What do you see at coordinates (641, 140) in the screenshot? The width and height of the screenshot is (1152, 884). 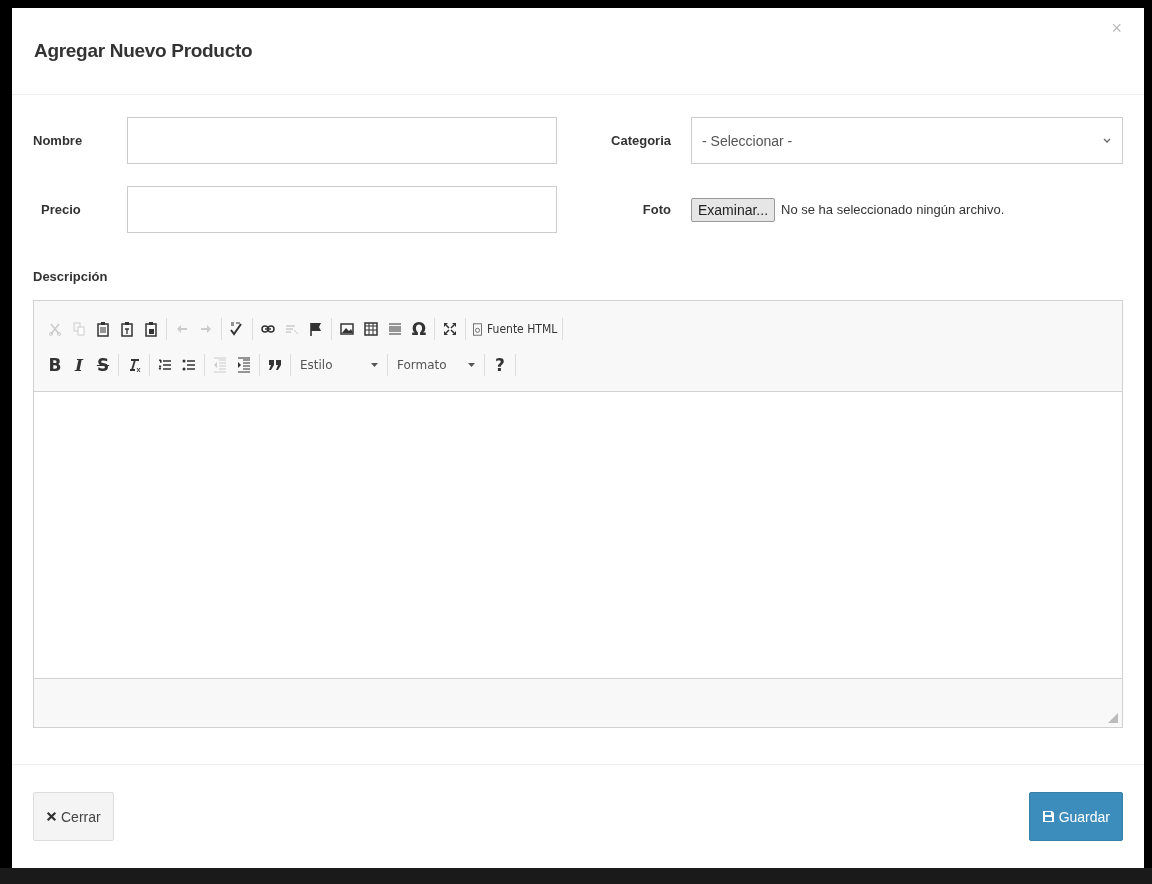 I see `field-label: Categoria` at bounding box center [641, 140].